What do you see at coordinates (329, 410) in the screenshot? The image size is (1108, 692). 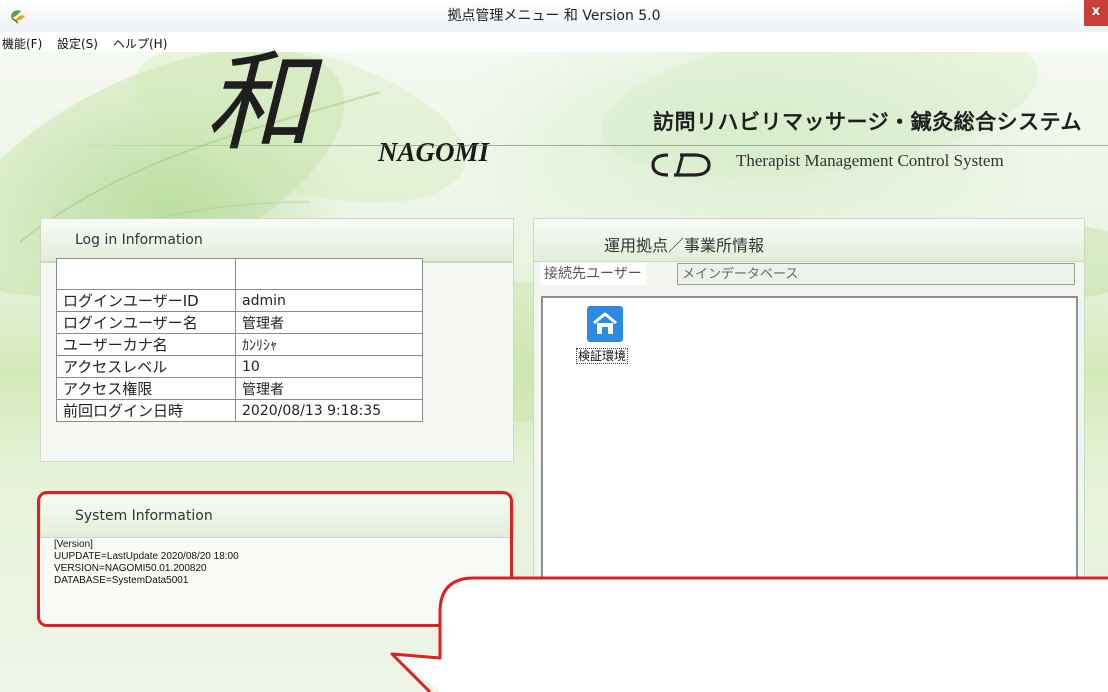 I see `login-value: 2020/08/13 9:18:35` at bounding box center [329, 410].